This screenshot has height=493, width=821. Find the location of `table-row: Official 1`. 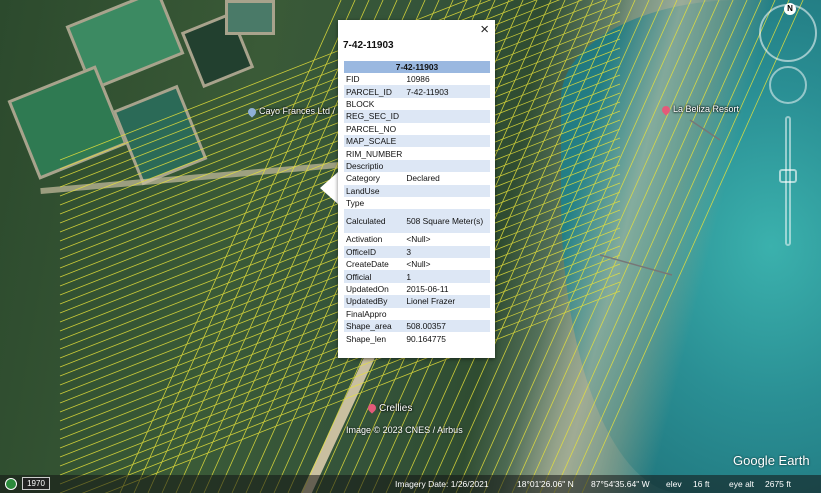

table-row: Official 1 is located at coordinates (417, 276).